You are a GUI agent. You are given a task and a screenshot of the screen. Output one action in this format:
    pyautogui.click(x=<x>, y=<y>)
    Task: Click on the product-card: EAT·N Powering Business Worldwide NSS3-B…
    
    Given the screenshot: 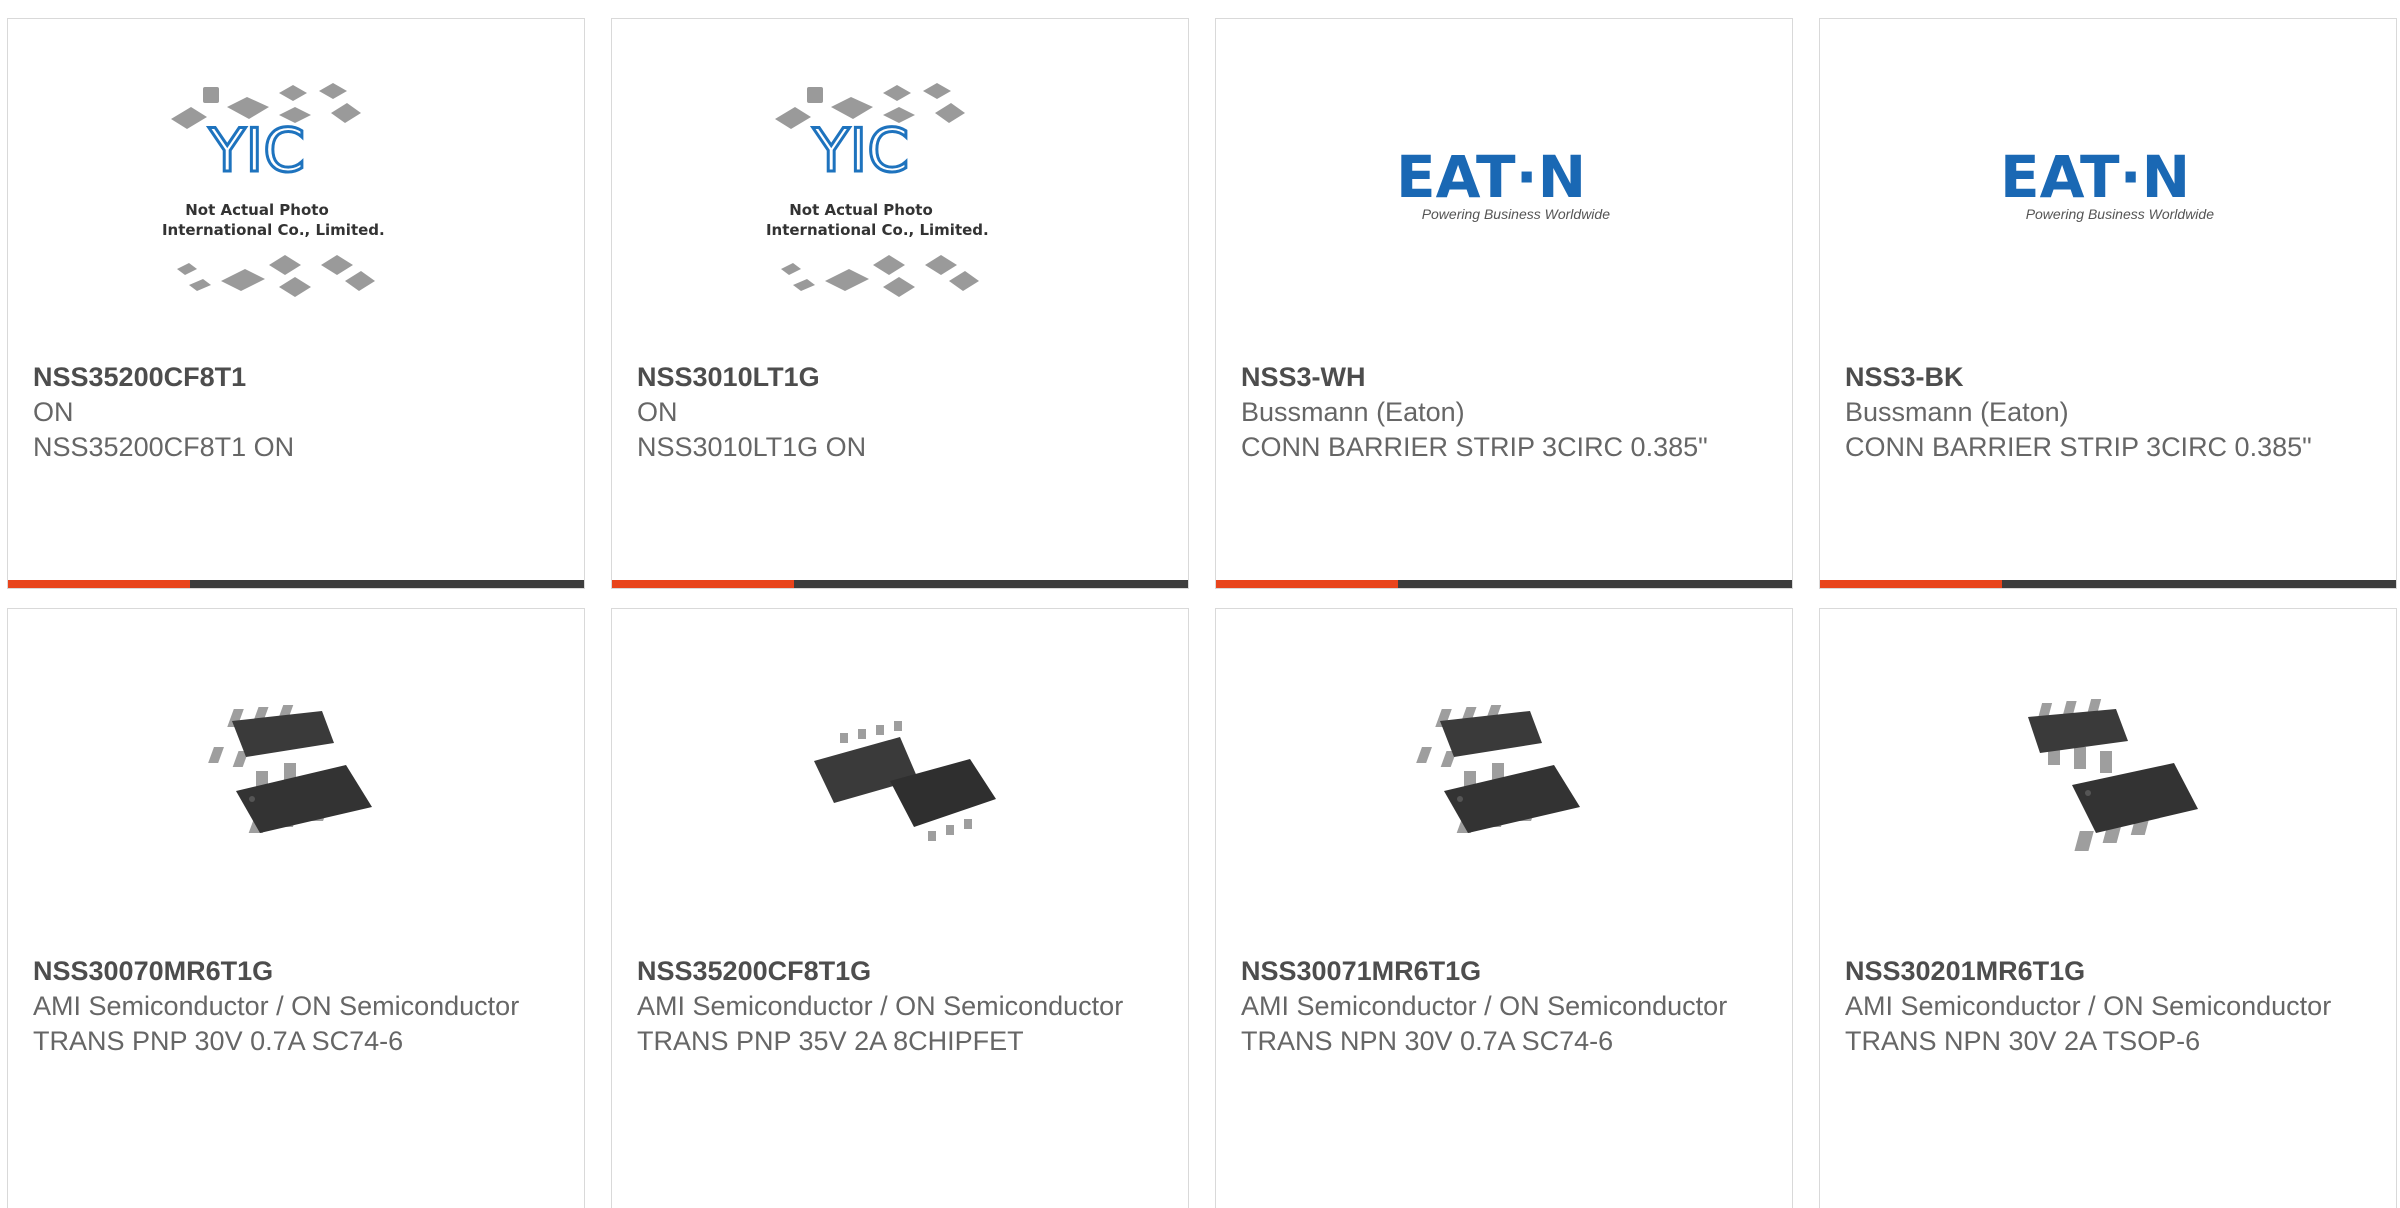 What is the action you would take?
    pyautogui.click(x=2108, y=303)
    